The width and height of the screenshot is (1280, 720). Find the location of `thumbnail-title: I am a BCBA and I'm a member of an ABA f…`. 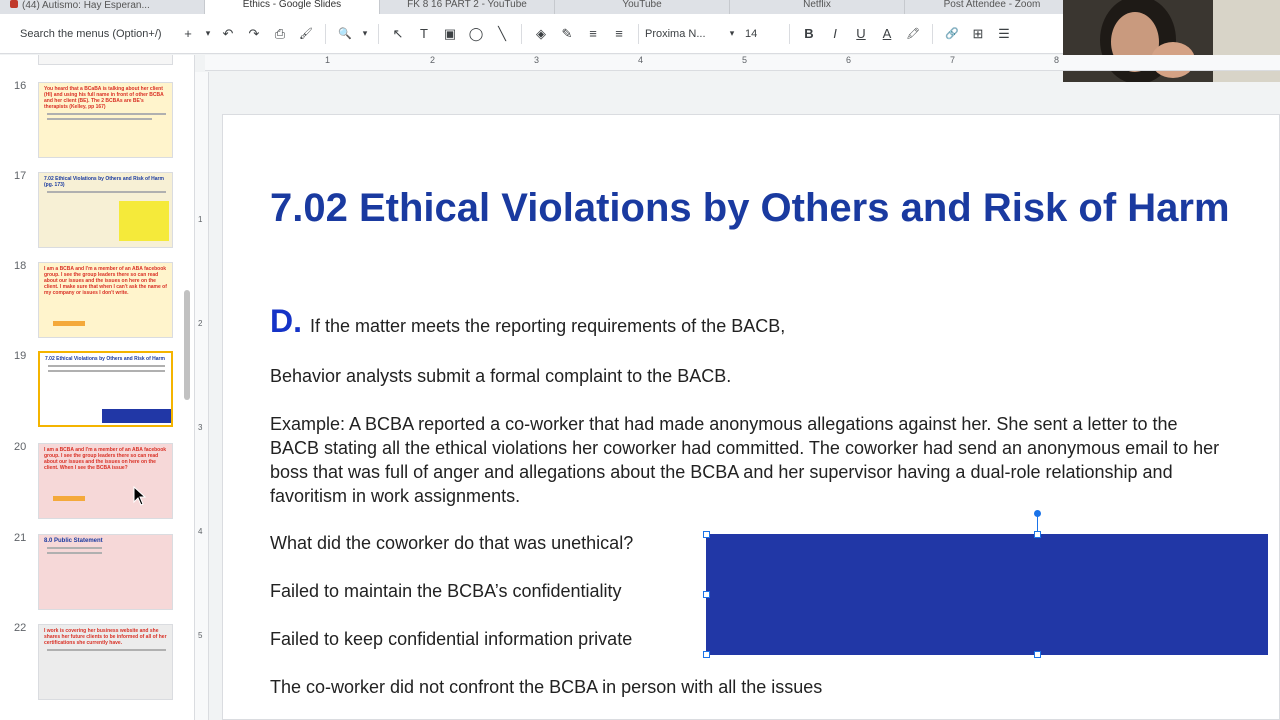

thumbnail-title: I am a BCBA and I'm a member of an ABA f… is located at coordinates (105, 459).